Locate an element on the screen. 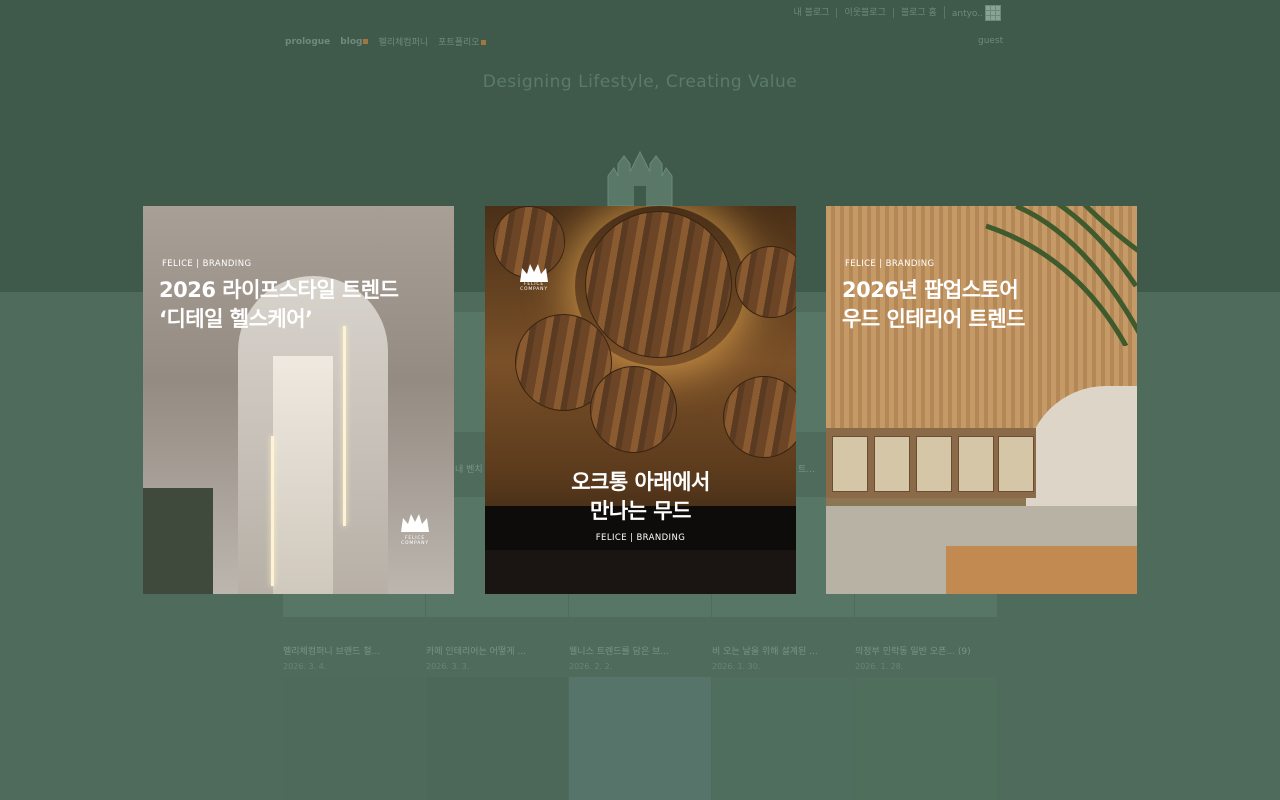  nav-portfolio: 포트폴리오 is located at coordinates (462, 41).